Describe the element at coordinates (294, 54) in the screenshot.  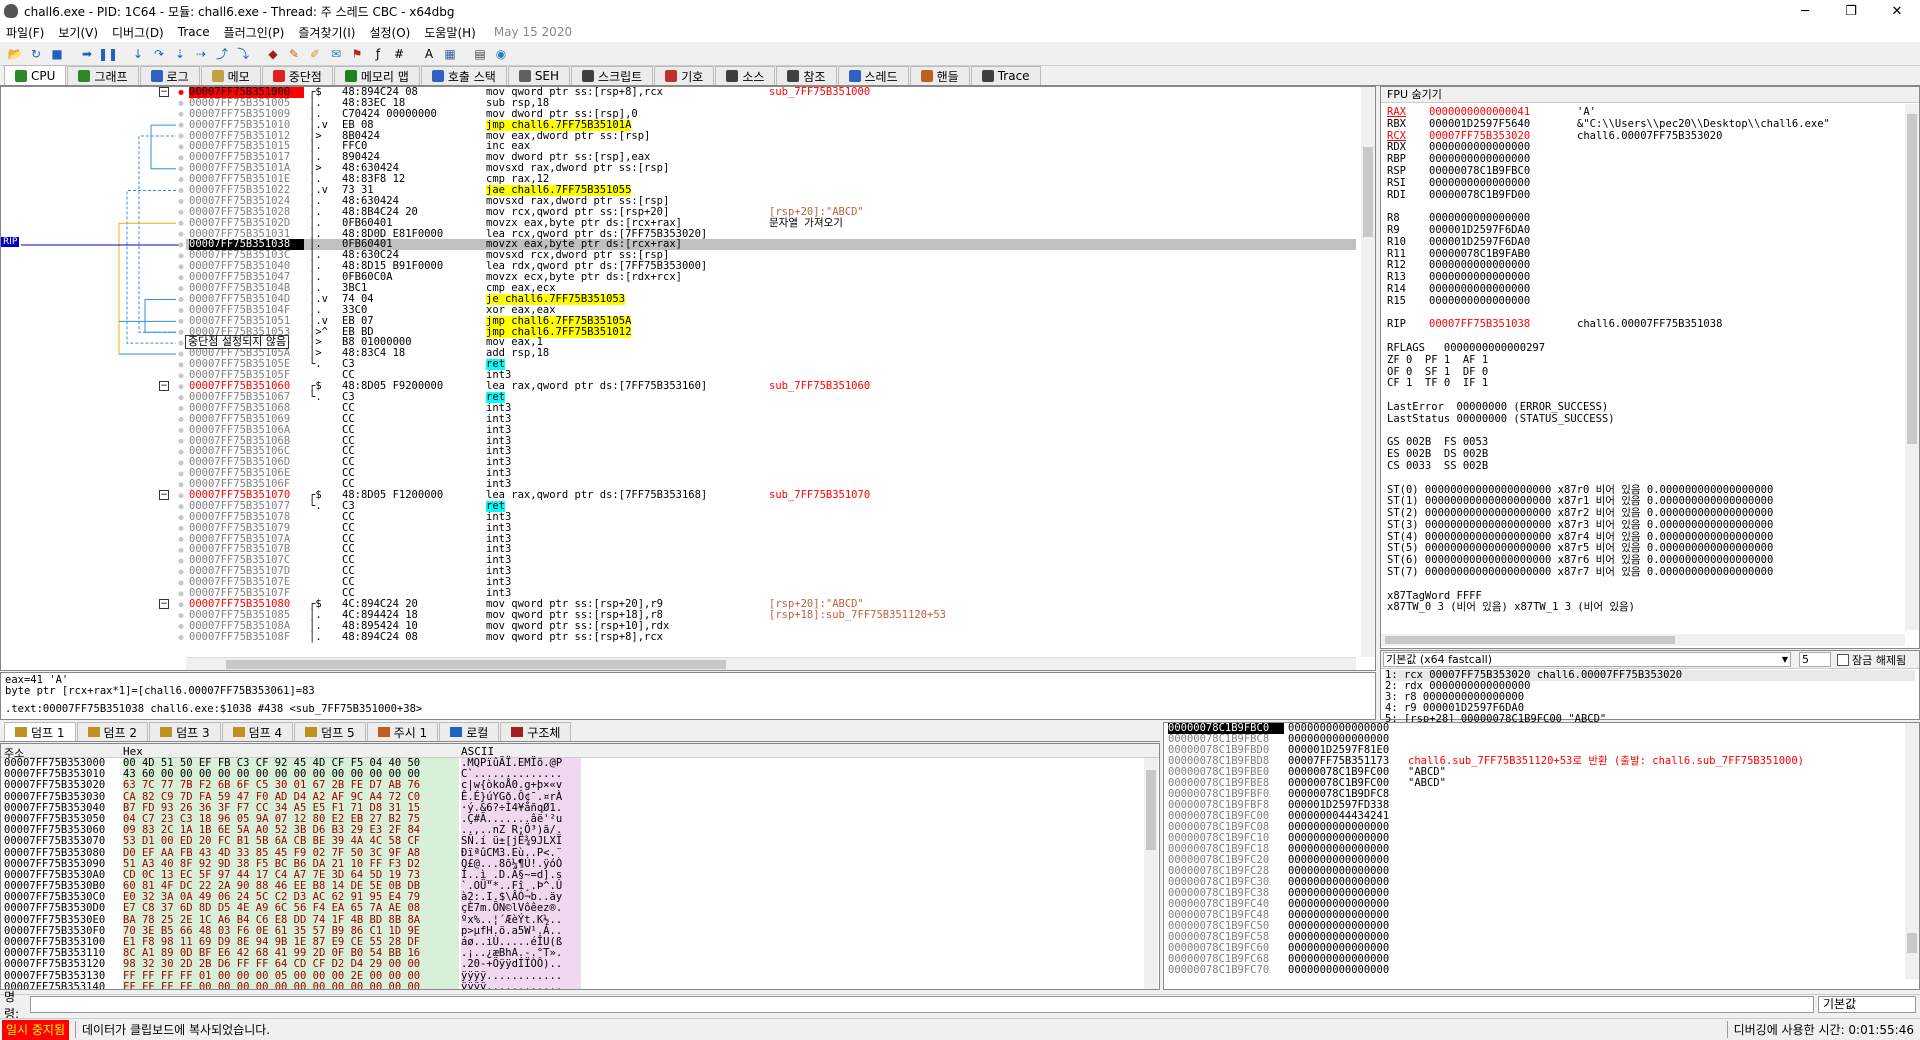
I see `patch-icon: ✎` at that location.